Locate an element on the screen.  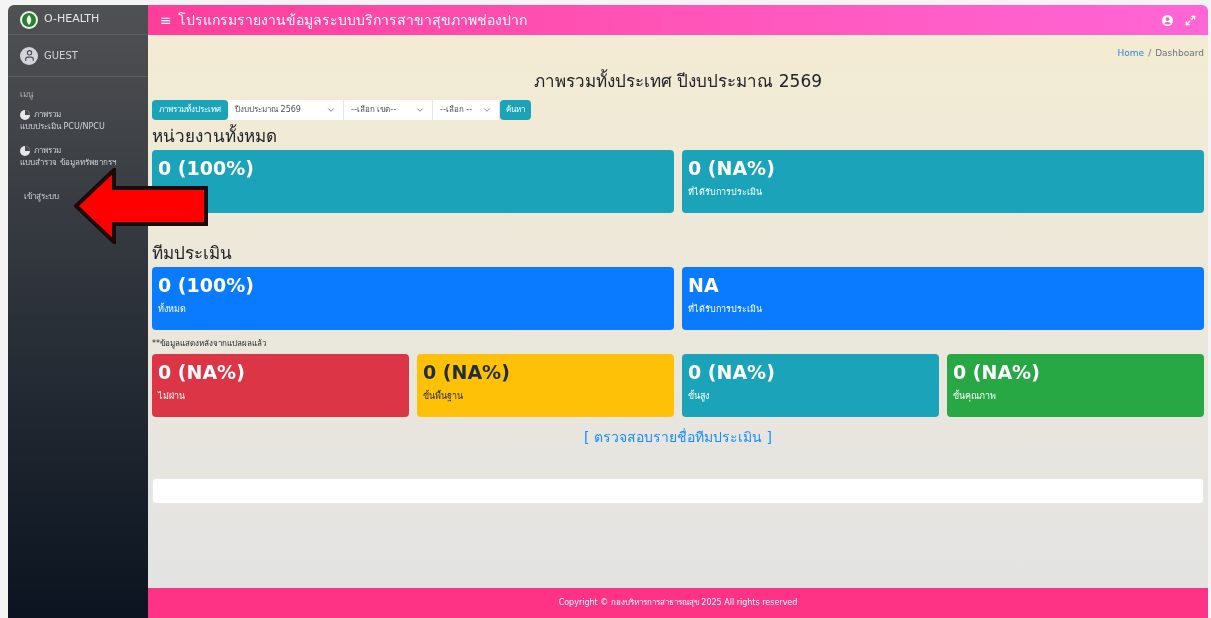
avatar-icon is located at coordinates (29, 55).